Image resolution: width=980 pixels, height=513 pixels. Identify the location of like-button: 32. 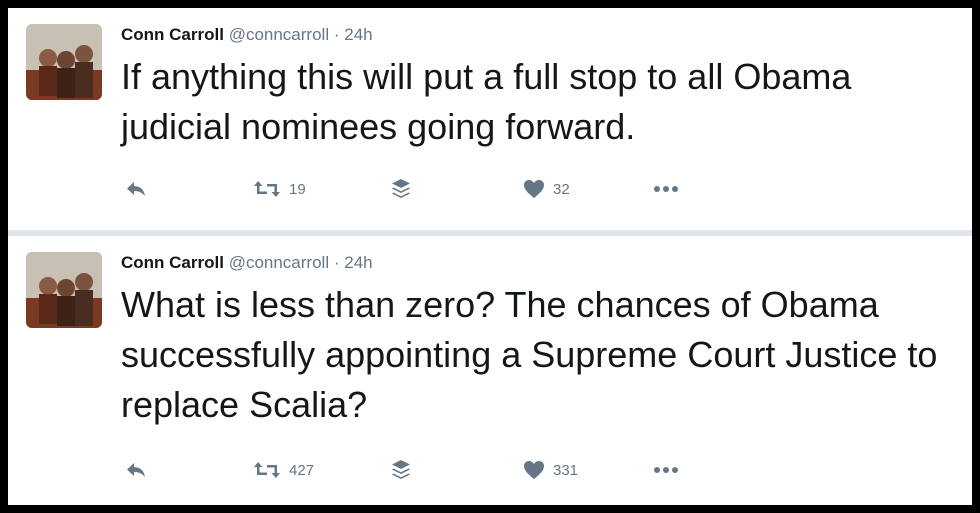
(546, 189).